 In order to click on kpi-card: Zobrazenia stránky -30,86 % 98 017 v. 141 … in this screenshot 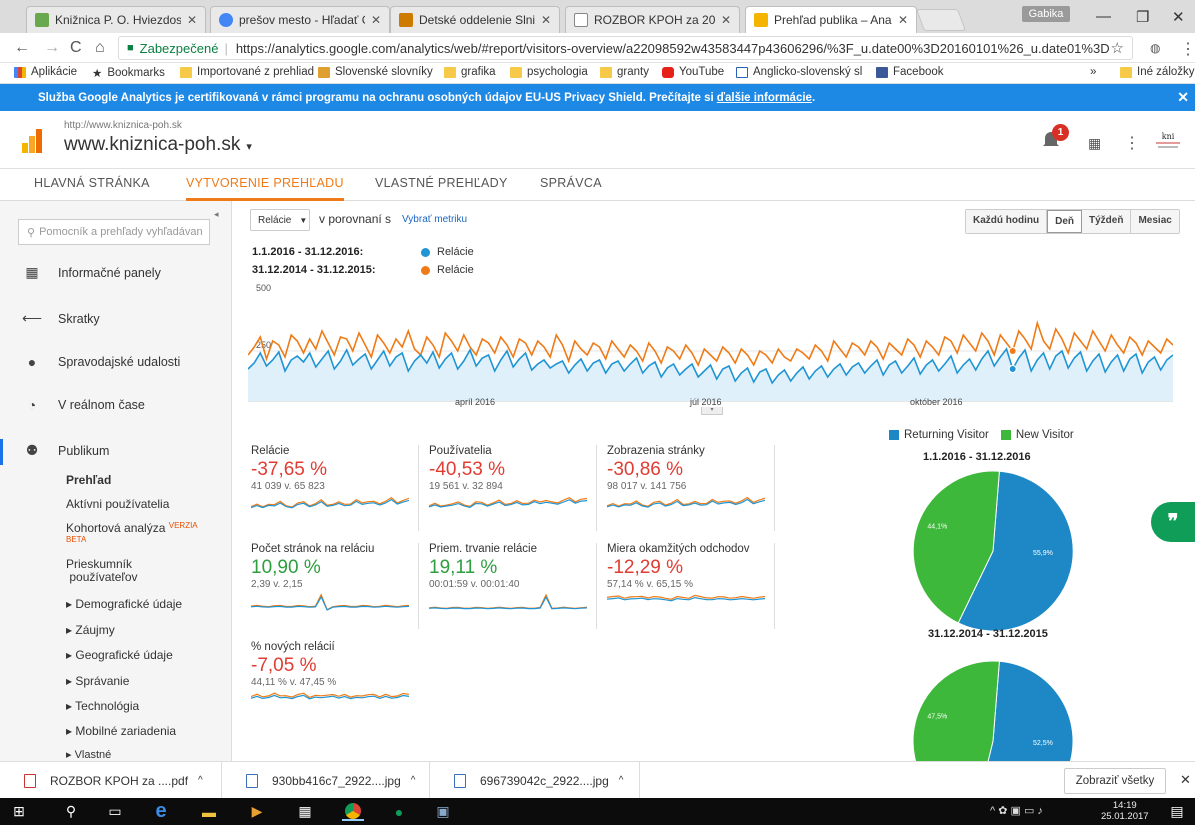, I will do `click(691, 488)`.